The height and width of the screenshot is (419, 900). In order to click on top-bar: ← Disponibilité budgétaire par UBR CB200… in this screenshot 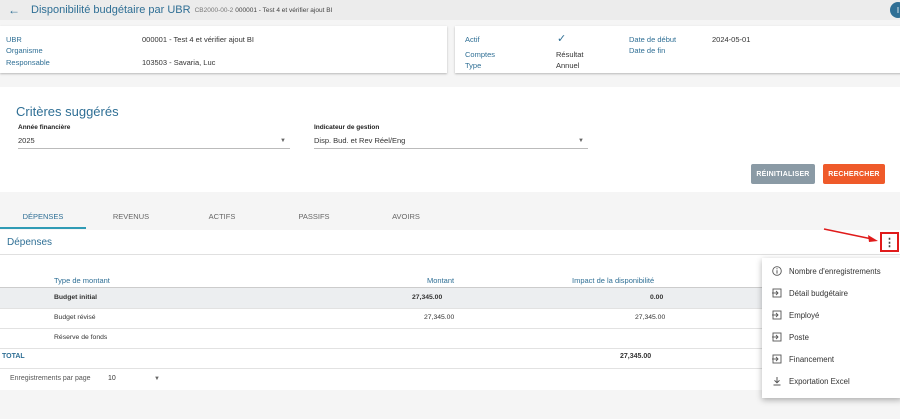, I will do `click(450, 10)`.